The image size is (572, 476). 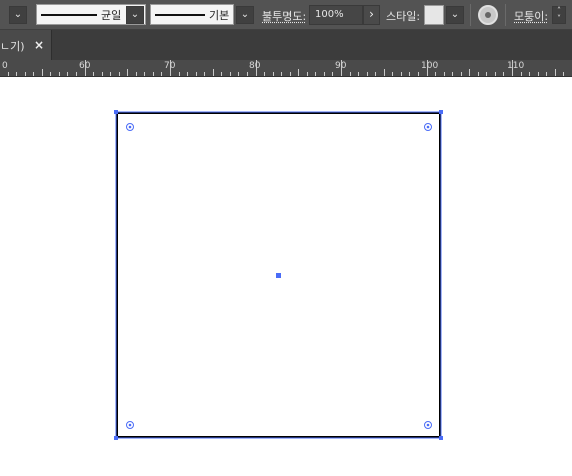 I want to click on ruler-label: 110, so click(x=516, y=66).